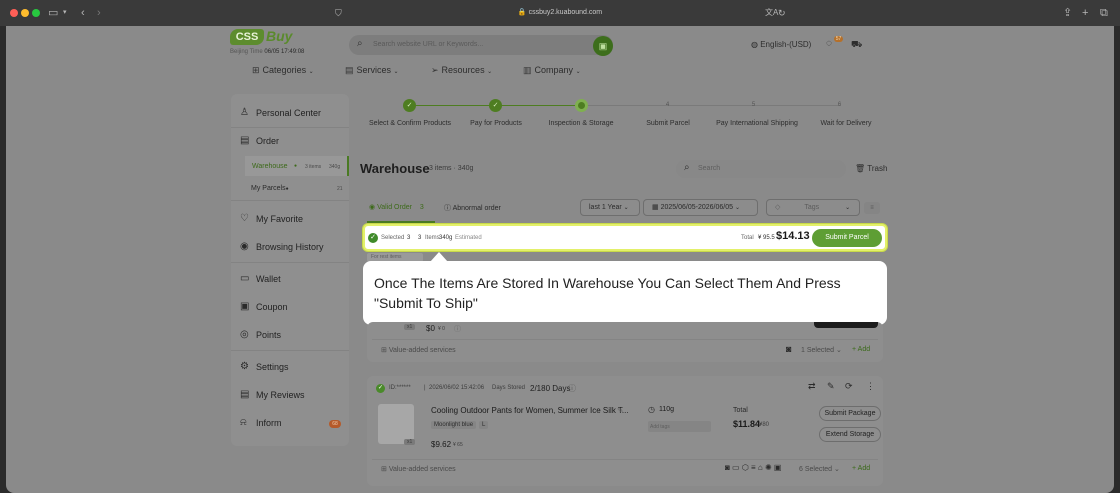  Describe the element at coordinates (771, 13) in the screenshot. I see `translate-icon: 文A` at that location.